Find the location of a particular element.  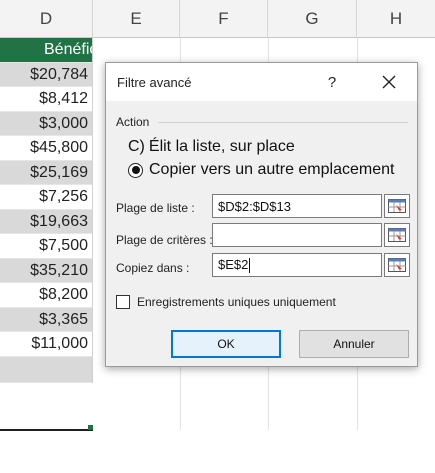

list-range-input is located at coordinates (297, 206).